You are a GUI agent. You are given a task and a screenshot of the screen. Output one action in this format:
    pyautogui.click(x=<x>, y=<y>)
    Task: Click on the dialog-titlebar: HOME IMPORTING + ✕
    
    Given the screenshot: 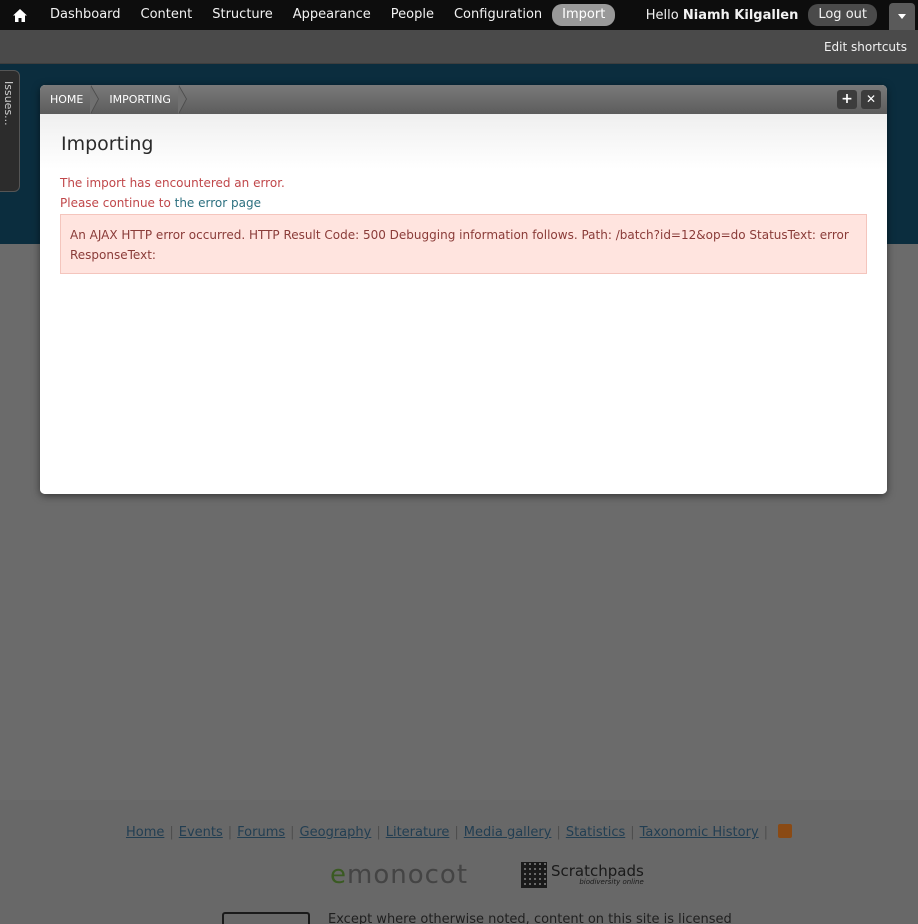 What is the action you would take?
    pyautogui.click(x=463, y=99)
    